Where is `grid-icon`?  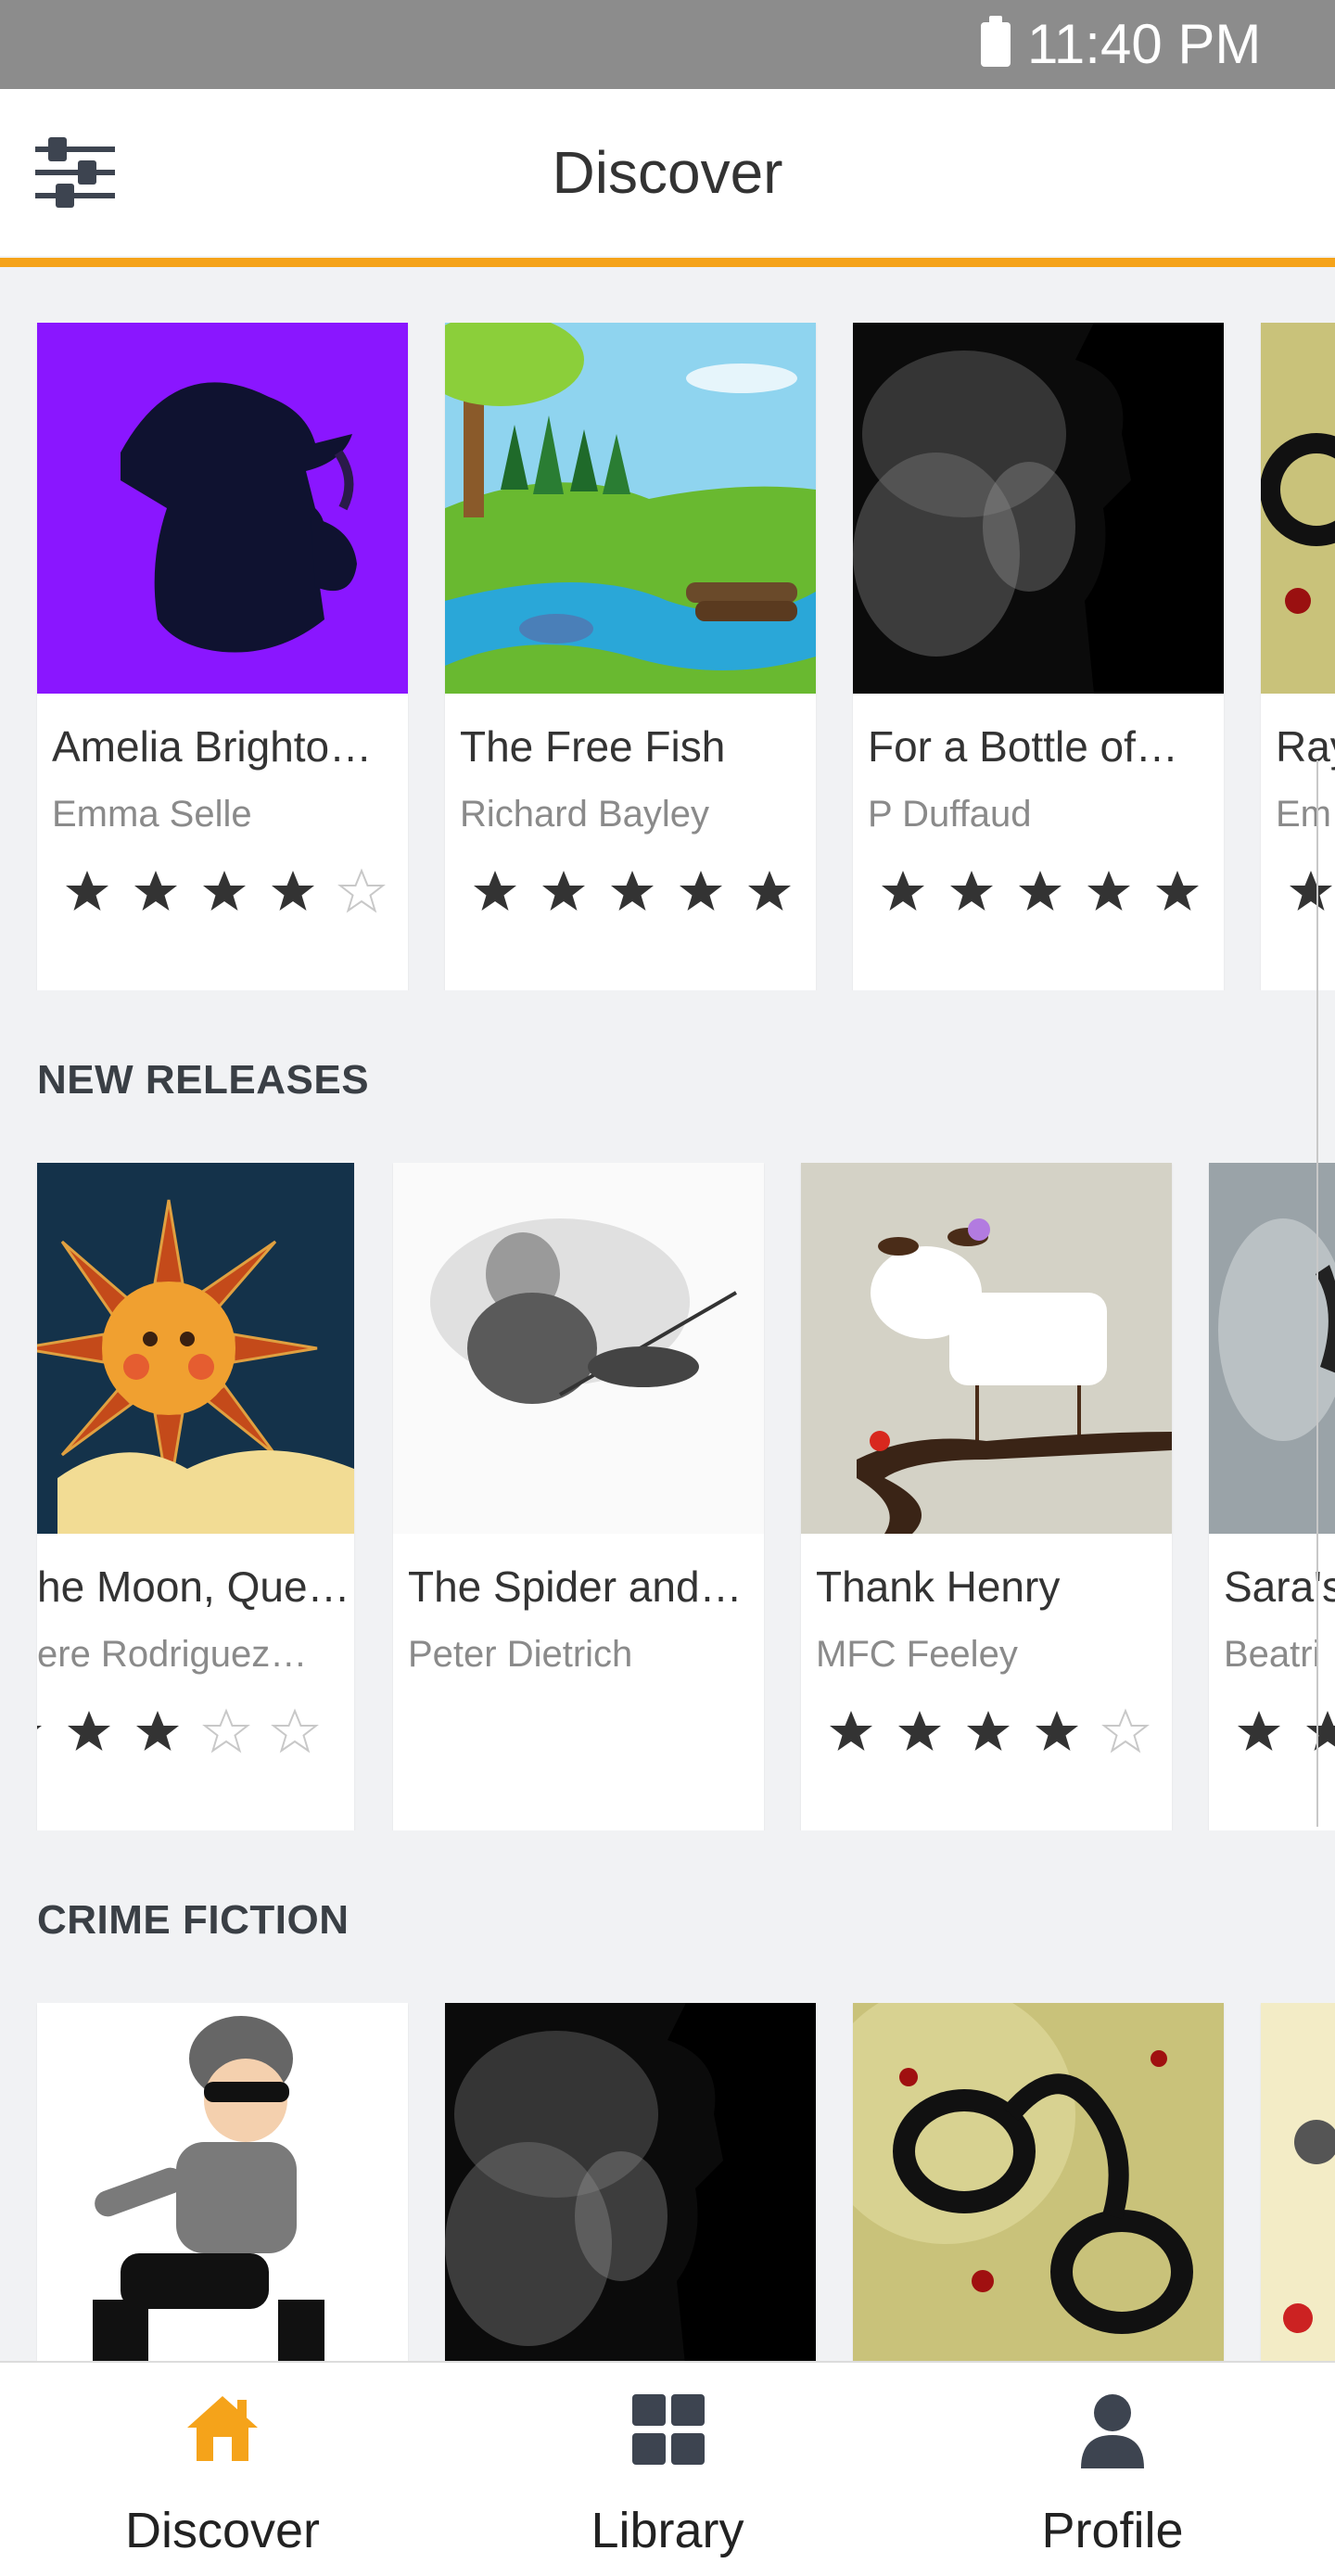
grid-icon is located at coordinates (667, 2430).